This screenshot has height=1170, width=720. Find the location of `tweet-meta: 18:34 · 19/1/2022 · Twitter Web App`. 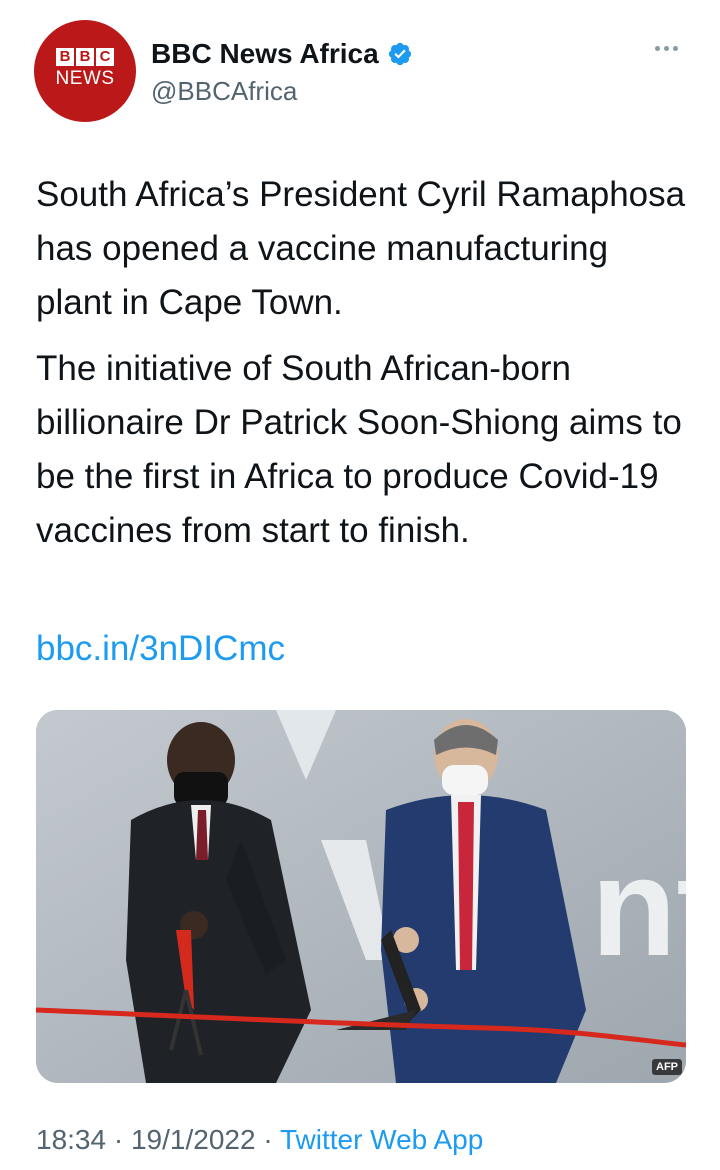

tweet-meta: 18:34 · 19/1/2022 · Twitter Web App is located at coordinates (259, 1140).